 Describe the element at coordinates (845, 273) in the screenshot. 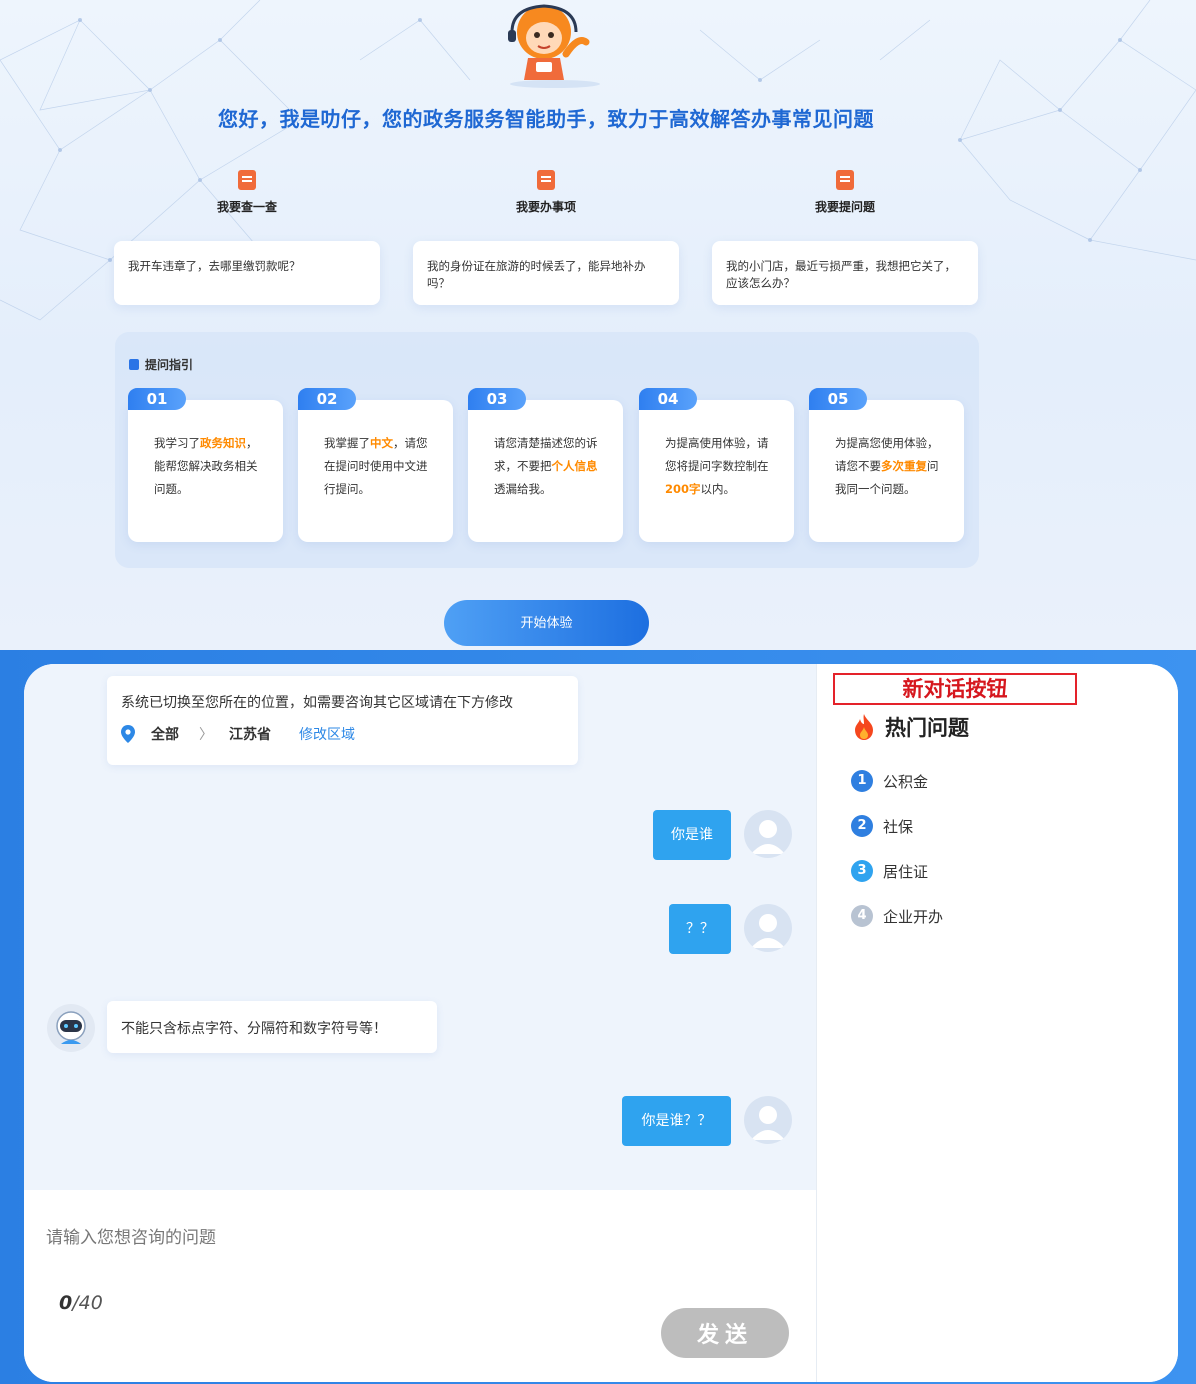

I see `example-question-card: 我的小门店，最近亏损严重，我想把它关了，应该怎么办？` at that location.